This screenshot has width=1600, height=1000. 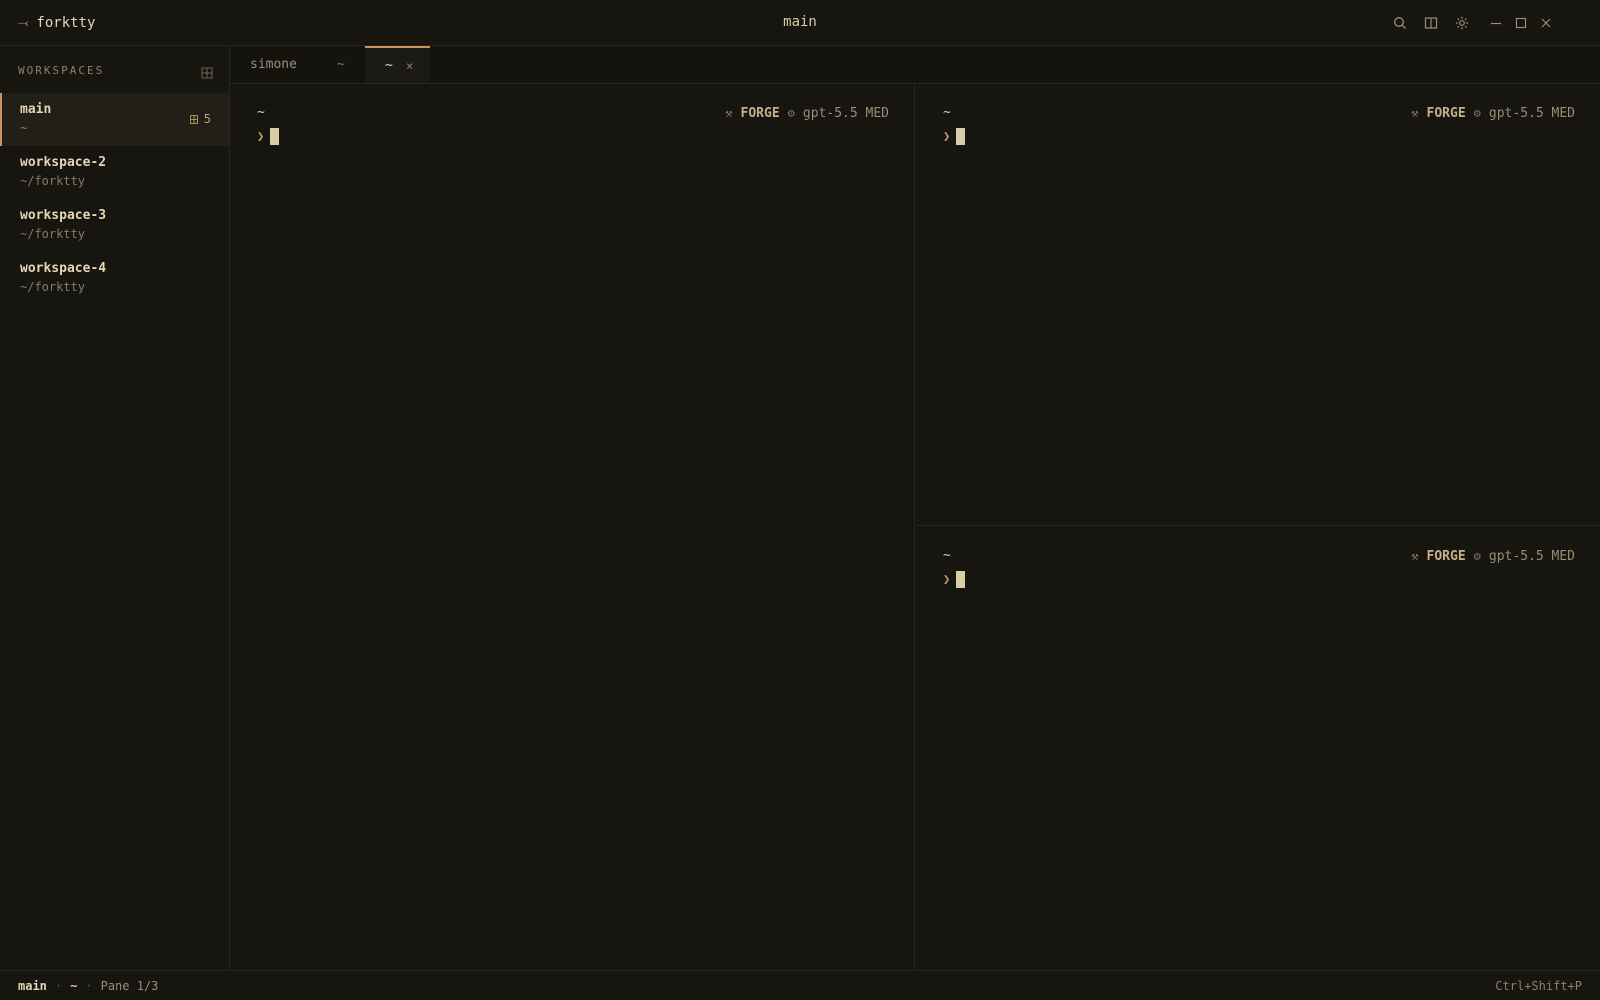 I want to click on workspace-item-workspace-2: workspace-2 ~/forktty, so click(x=114, y=172).